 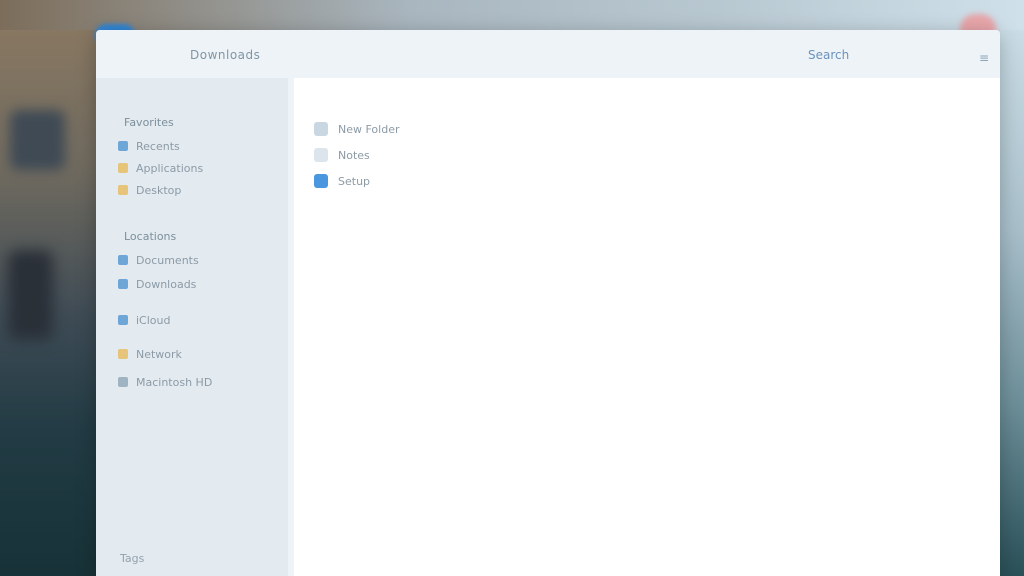 I want to click on sidebar-item-downloads: Downloads, so click(x=157, y=284).